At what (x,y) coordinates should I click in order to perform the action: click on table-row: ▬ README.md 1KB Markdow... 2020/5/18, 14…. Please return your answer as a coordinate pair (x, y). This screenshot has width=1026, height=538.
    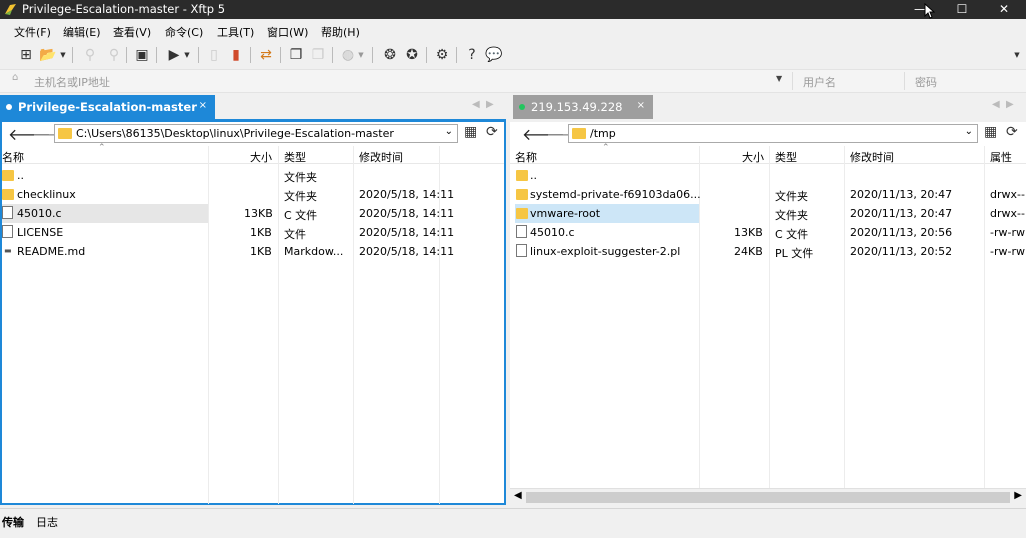
    Looking at the image, I should click on (253, 251).